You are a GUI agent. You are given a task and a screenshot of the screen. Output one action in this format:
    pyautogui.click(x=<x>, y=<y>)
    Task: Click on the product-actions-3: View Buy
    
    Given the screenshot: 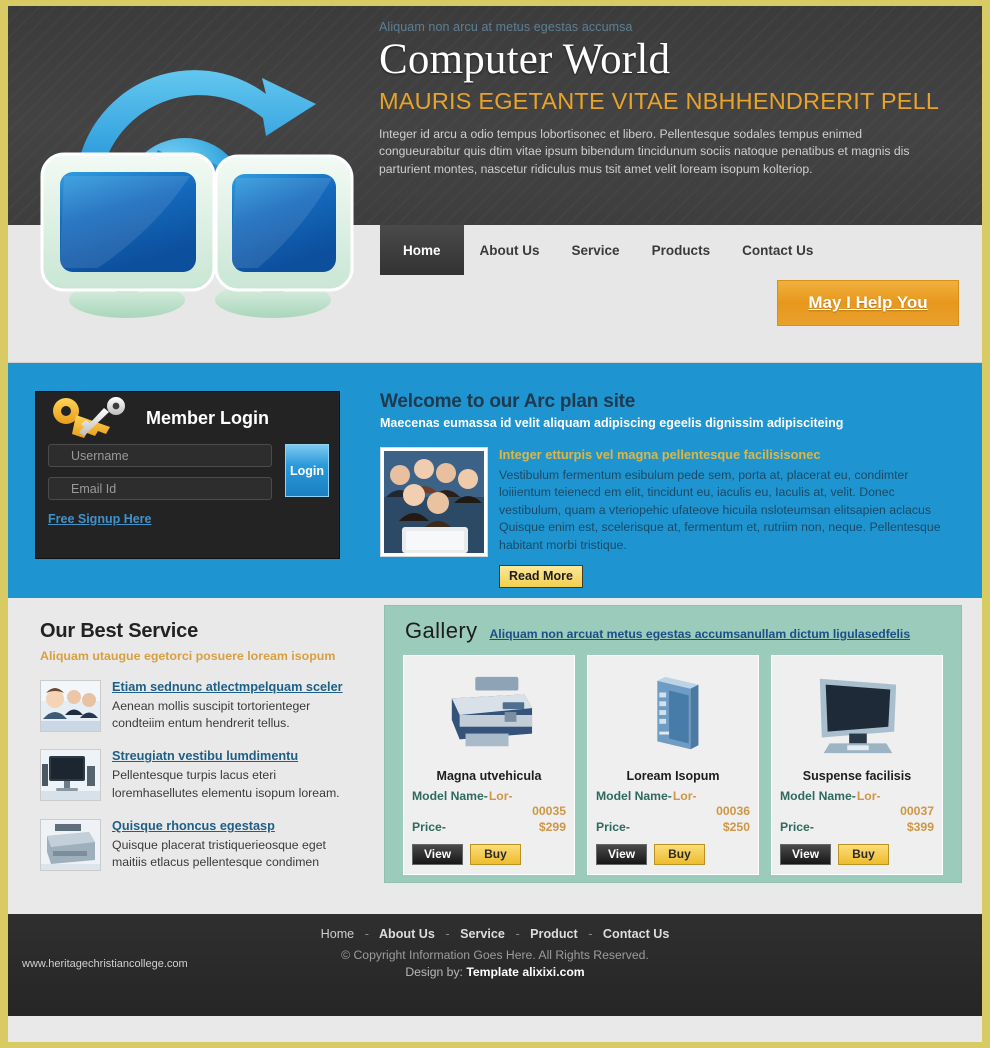 What is the action you would take?
    pyautogui.click(x=857, y=854)
    